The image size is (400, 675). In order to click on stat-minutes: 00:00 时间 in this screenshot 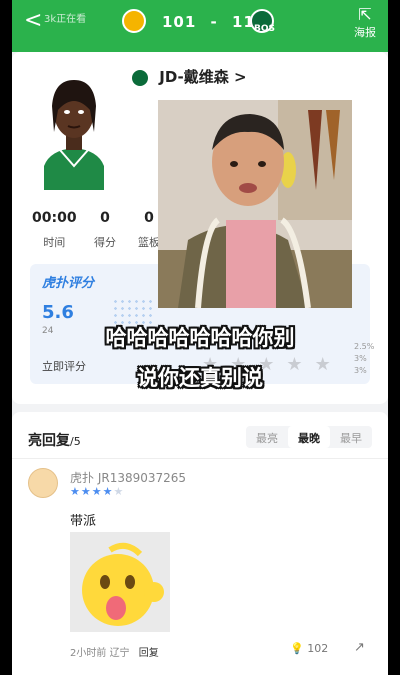, I will do `click(54, 230)`.